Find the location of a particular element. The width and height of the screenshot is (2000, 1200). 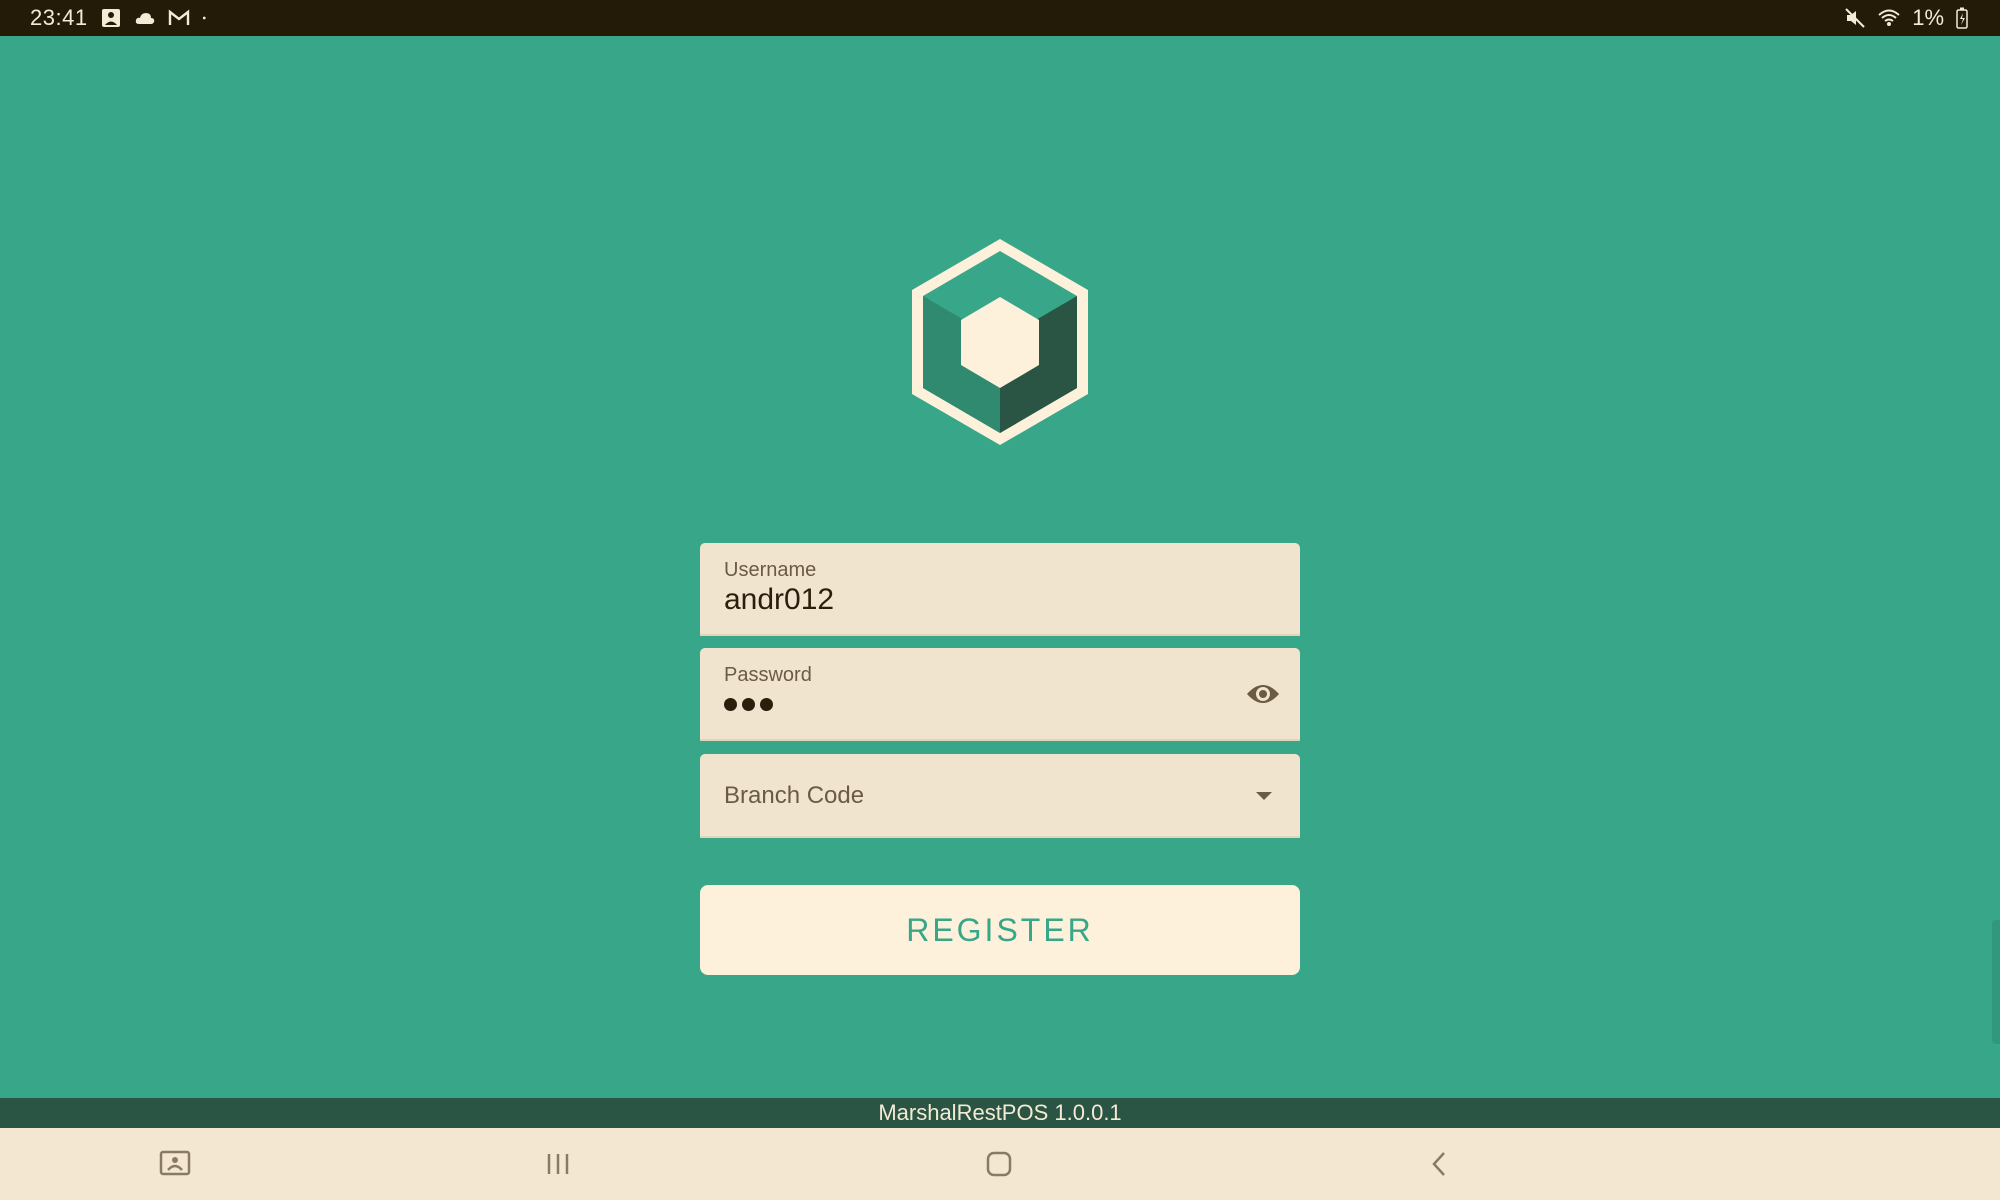

chevron-down-icon is located at coordinates (1264, 796).